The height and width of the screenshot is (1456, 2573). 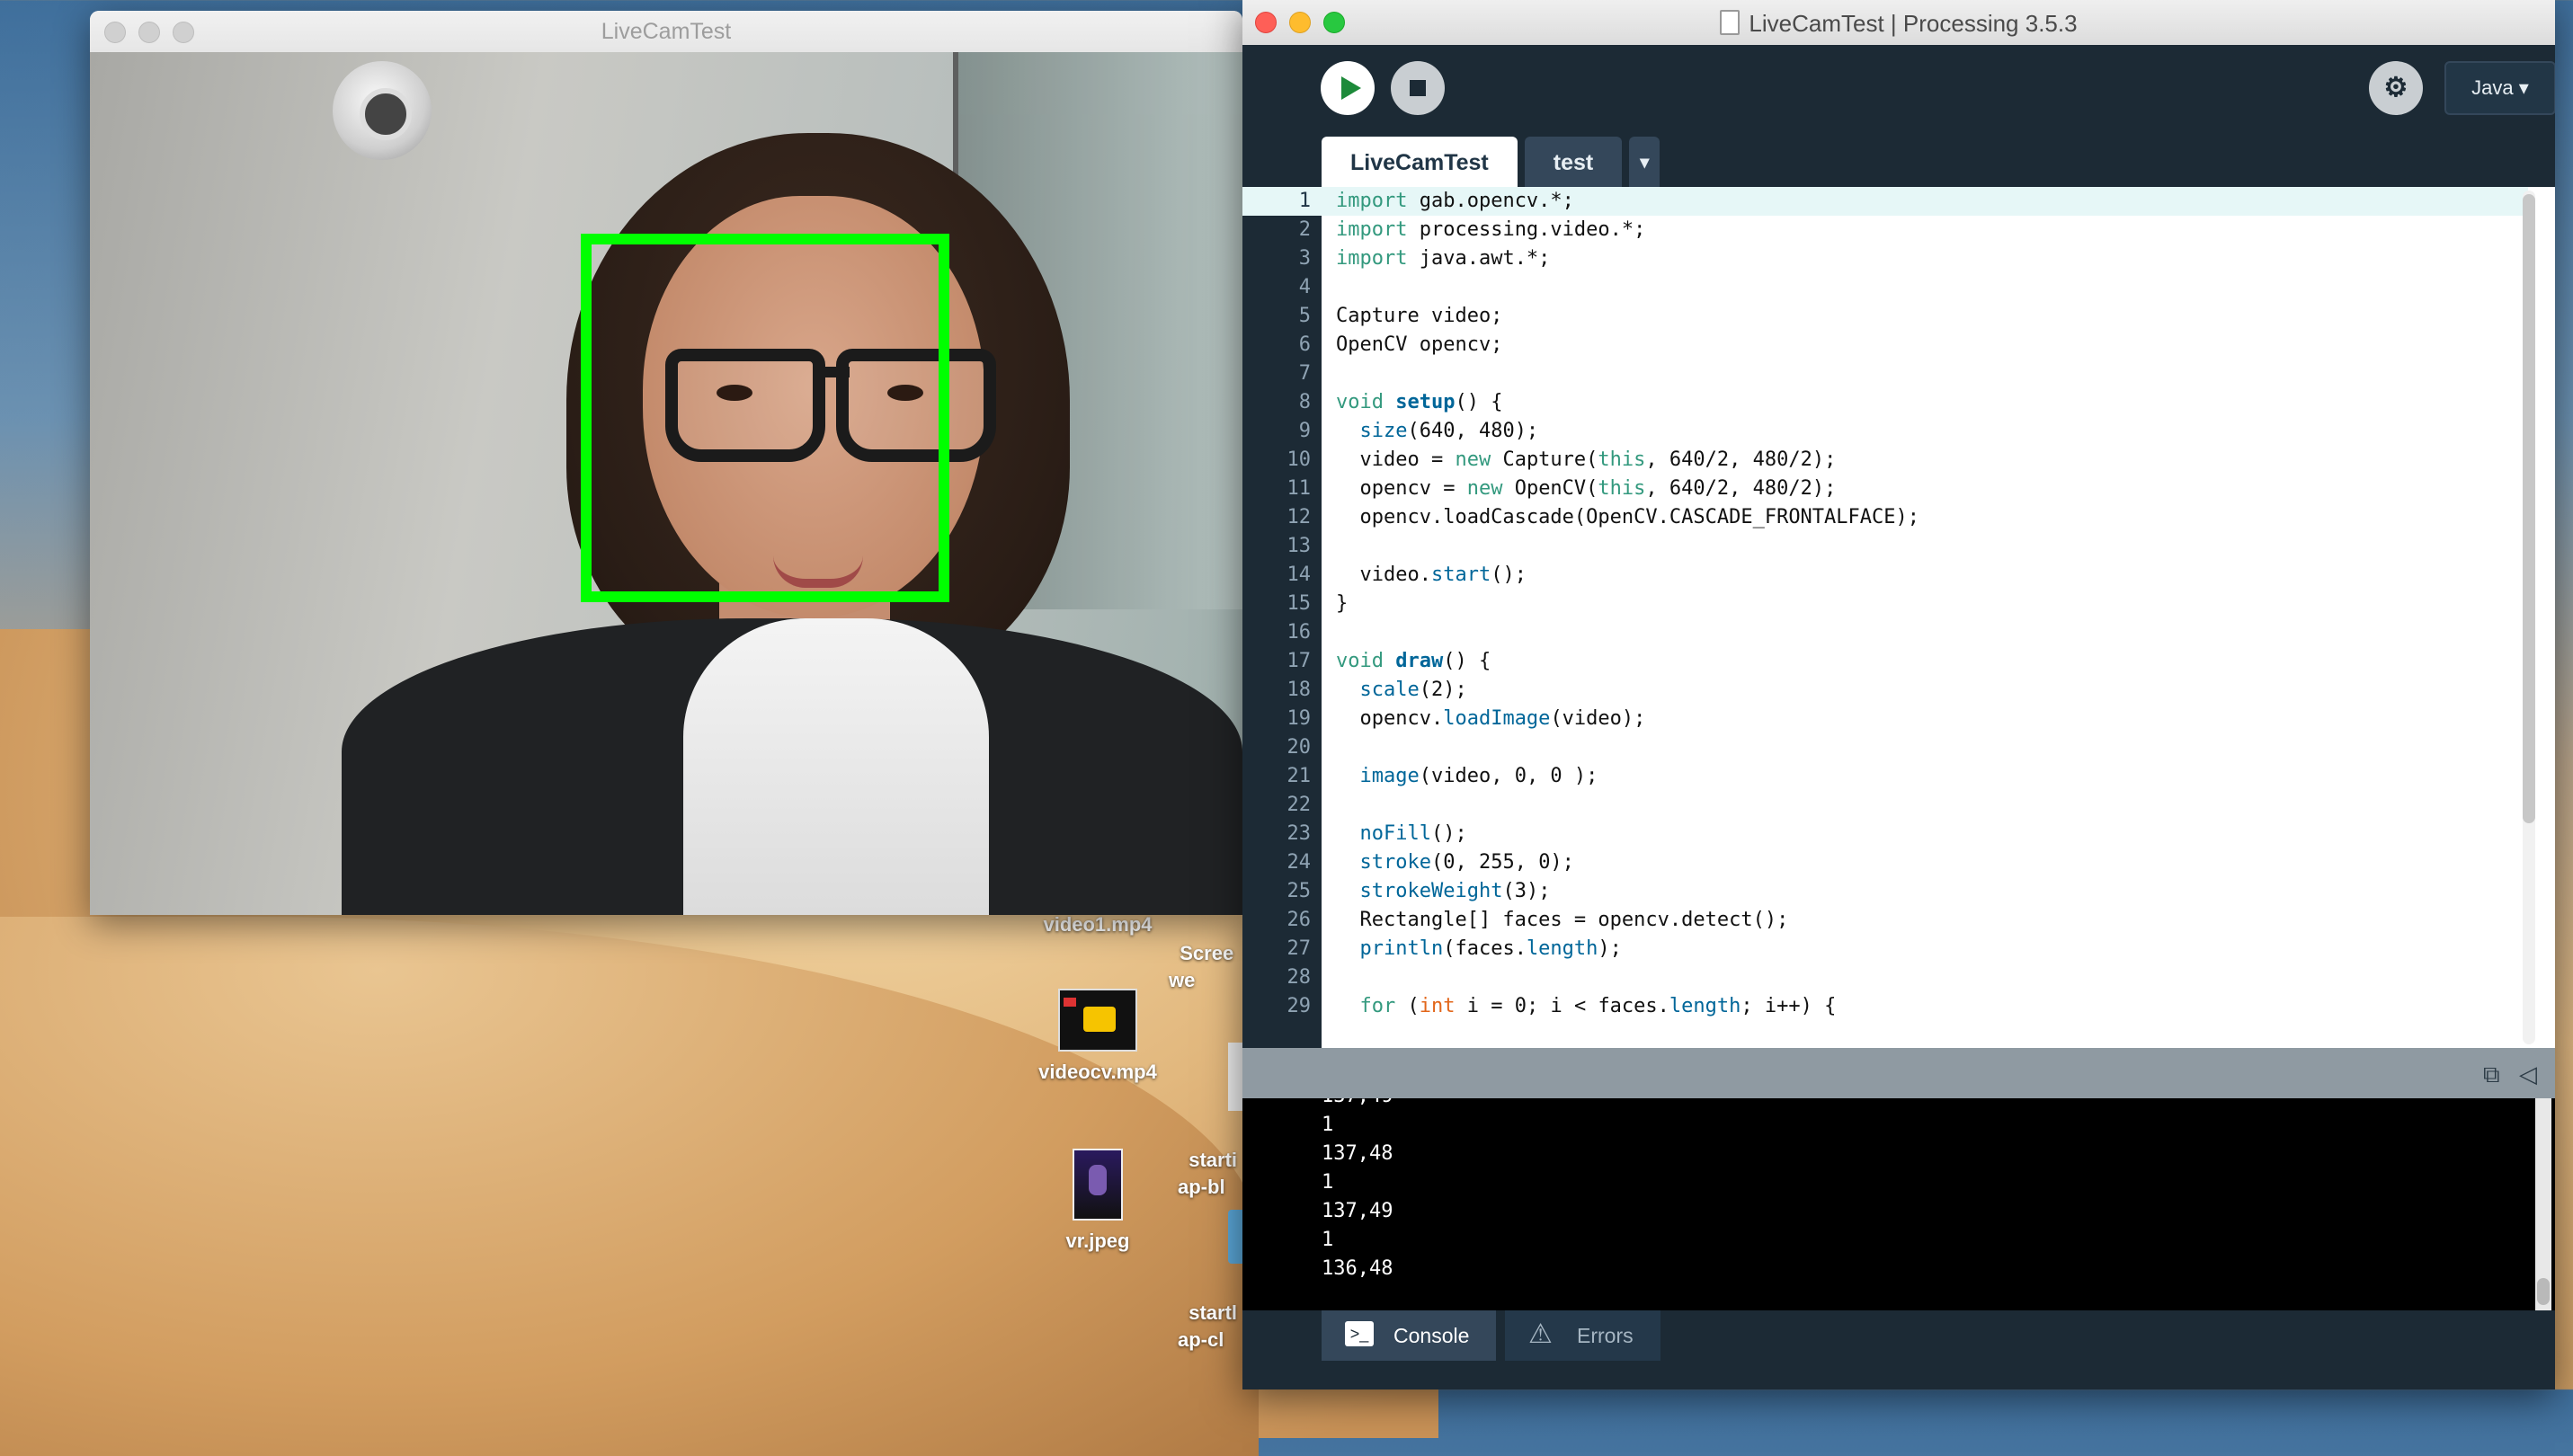 What do you see at coordinates (1885, 346) in the screenshot?
I see `code-line: 6 OpenCV opencv;` at bounding box center [1885, 346].